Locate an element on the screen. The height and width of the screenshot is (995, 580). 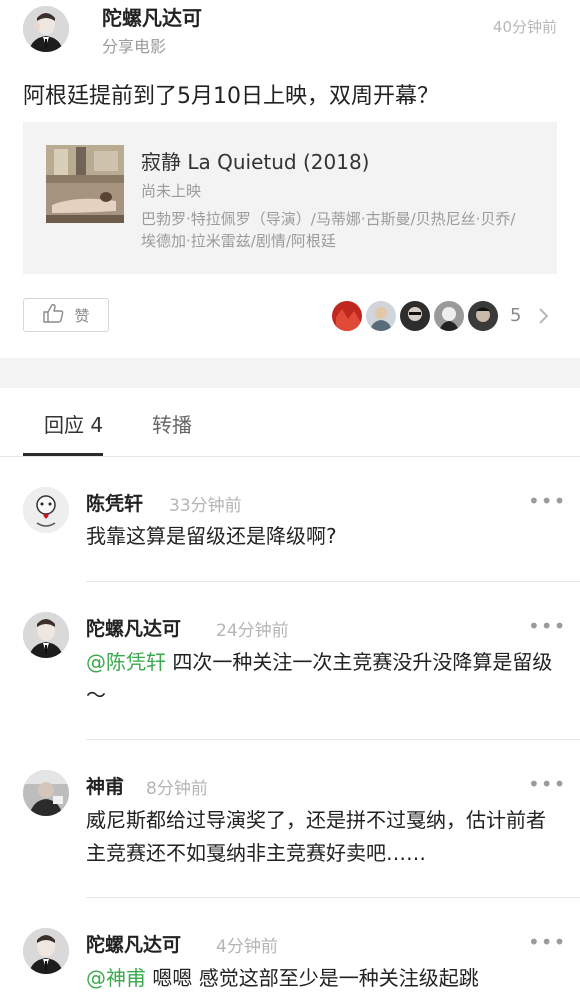
post-author-name: 陀螺凡达可 is located at coordinates (152, 16).